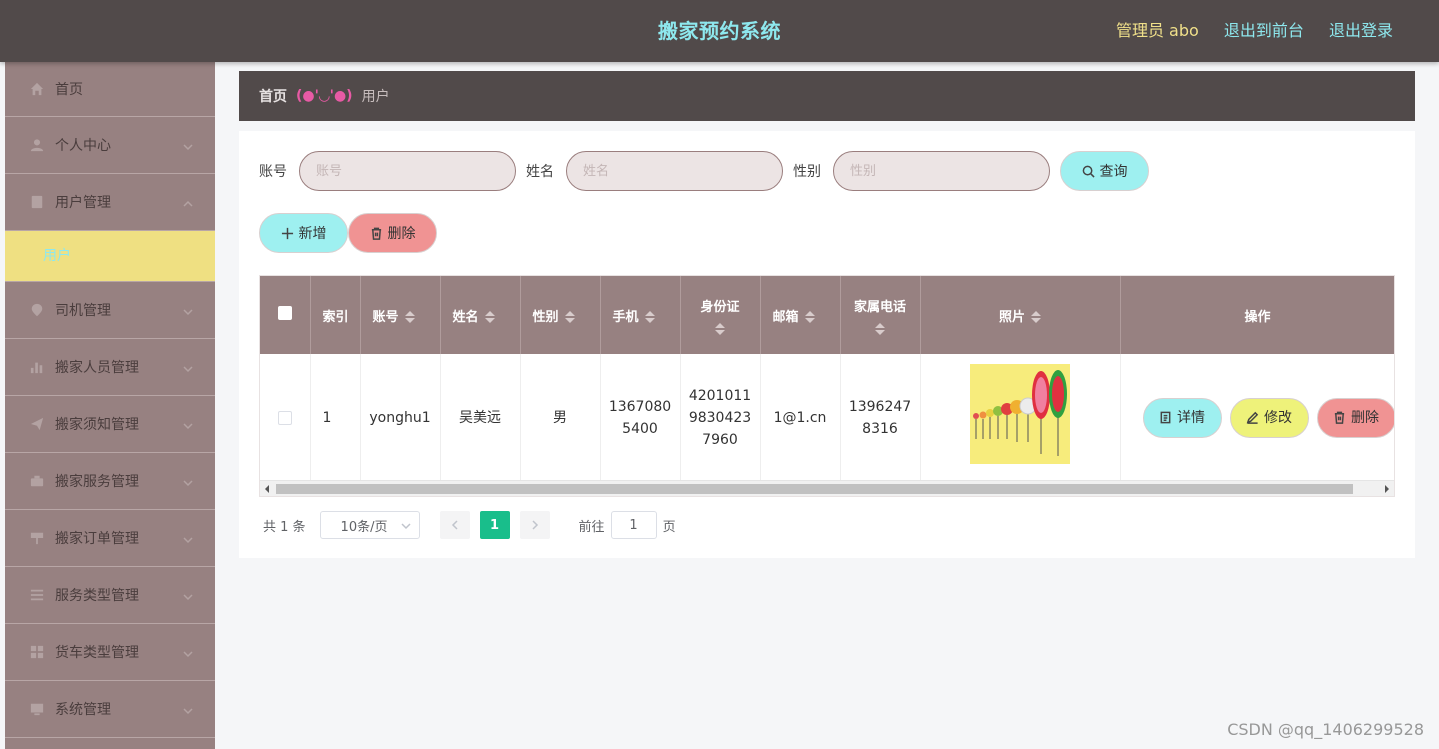  Describe the element at coordinates (273, 96) in the screenshot. I see `breadcrumb-home: 首页` at that location.